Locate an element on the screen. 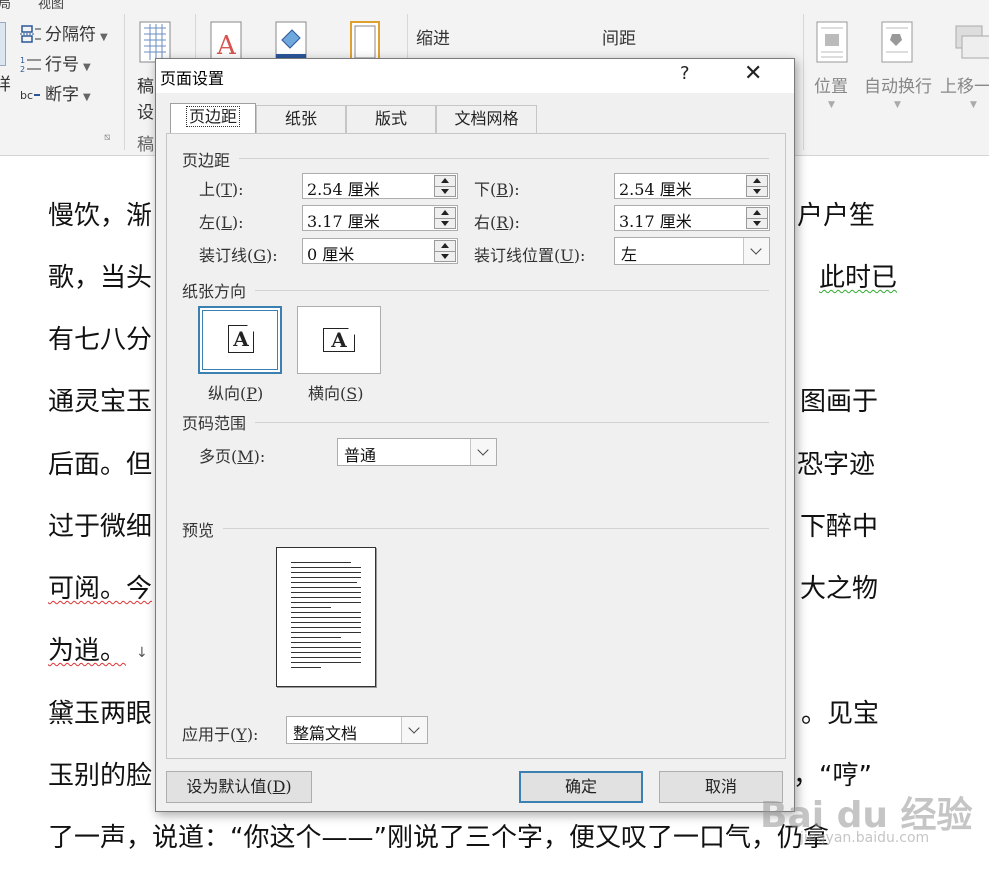 Image resolution: width=989 pixels, height=874 pixels. gutter-position-label: 装订线位置(U): is located at coordinates (530, 255).